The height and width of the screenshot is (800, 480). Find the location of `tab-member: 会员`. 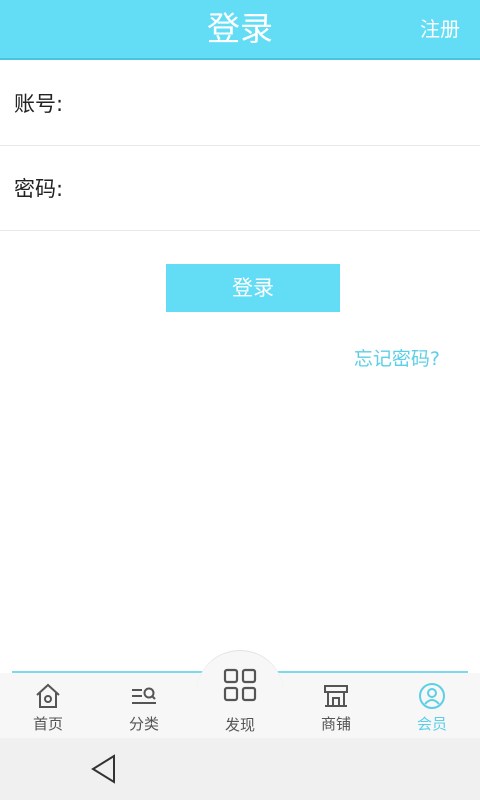

tab-member: 会员 is located at coordinates (432, 705).